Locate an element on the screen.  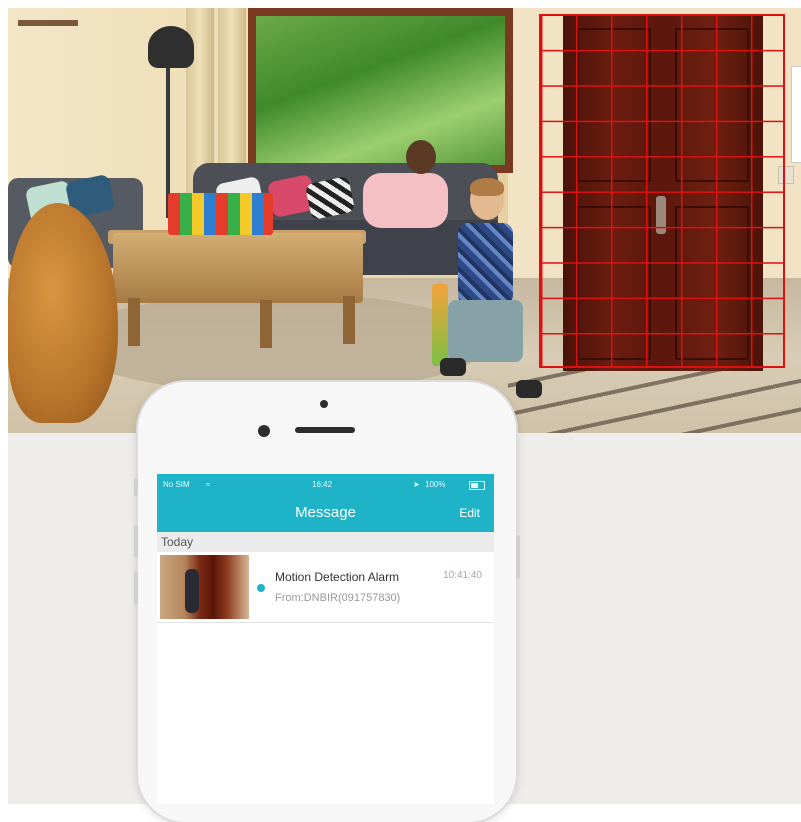
toy-blocks is located at coordinates (220, 214).